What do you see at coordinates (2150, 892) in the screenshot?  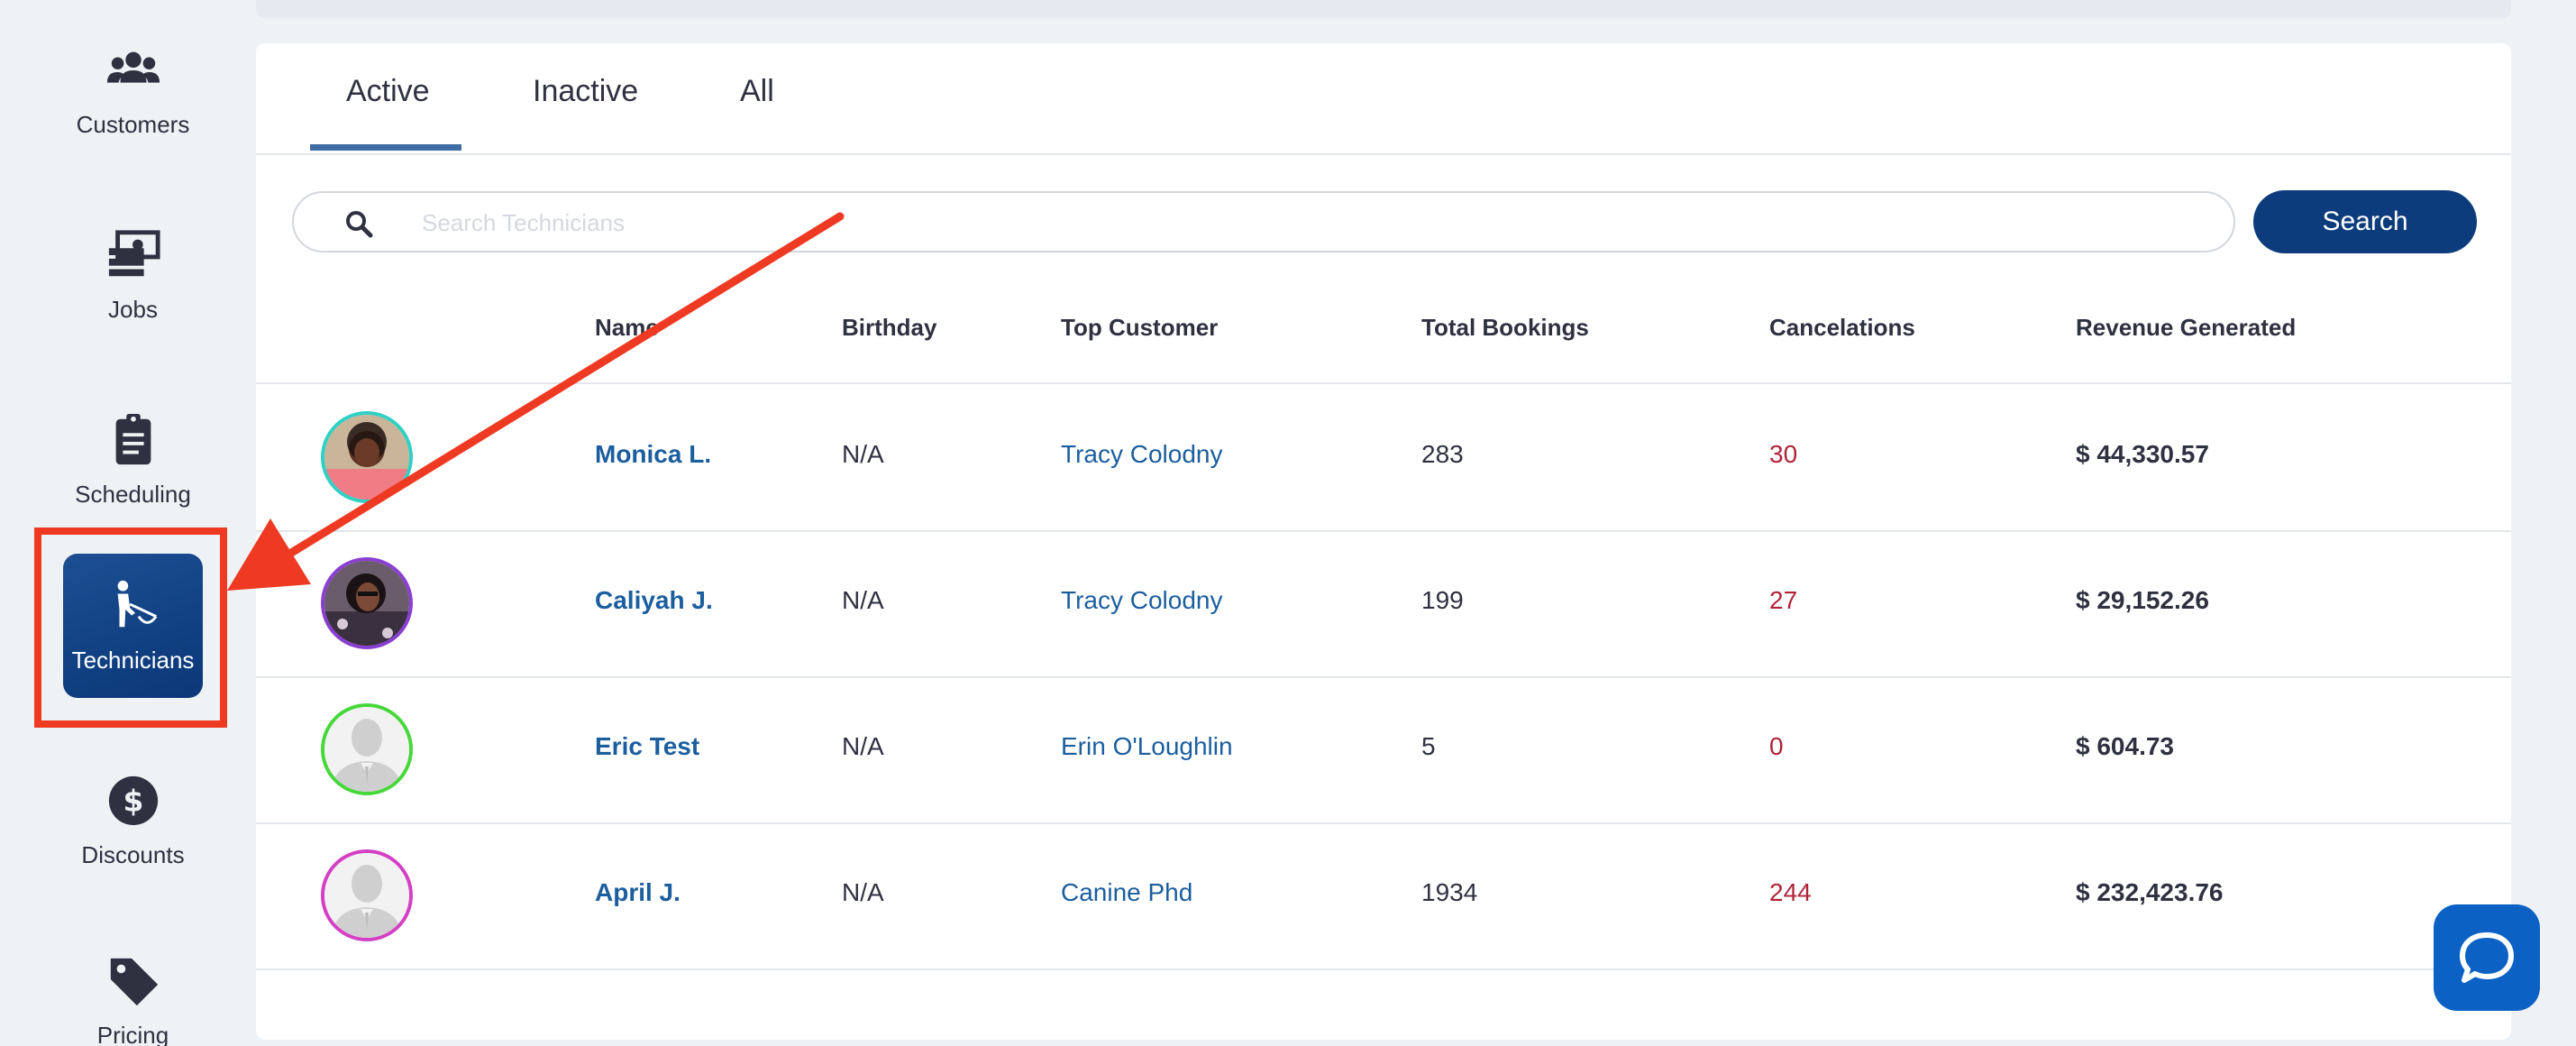 I see `revenue-value: $ 232,423.76` at bounding box center [2150, 892].